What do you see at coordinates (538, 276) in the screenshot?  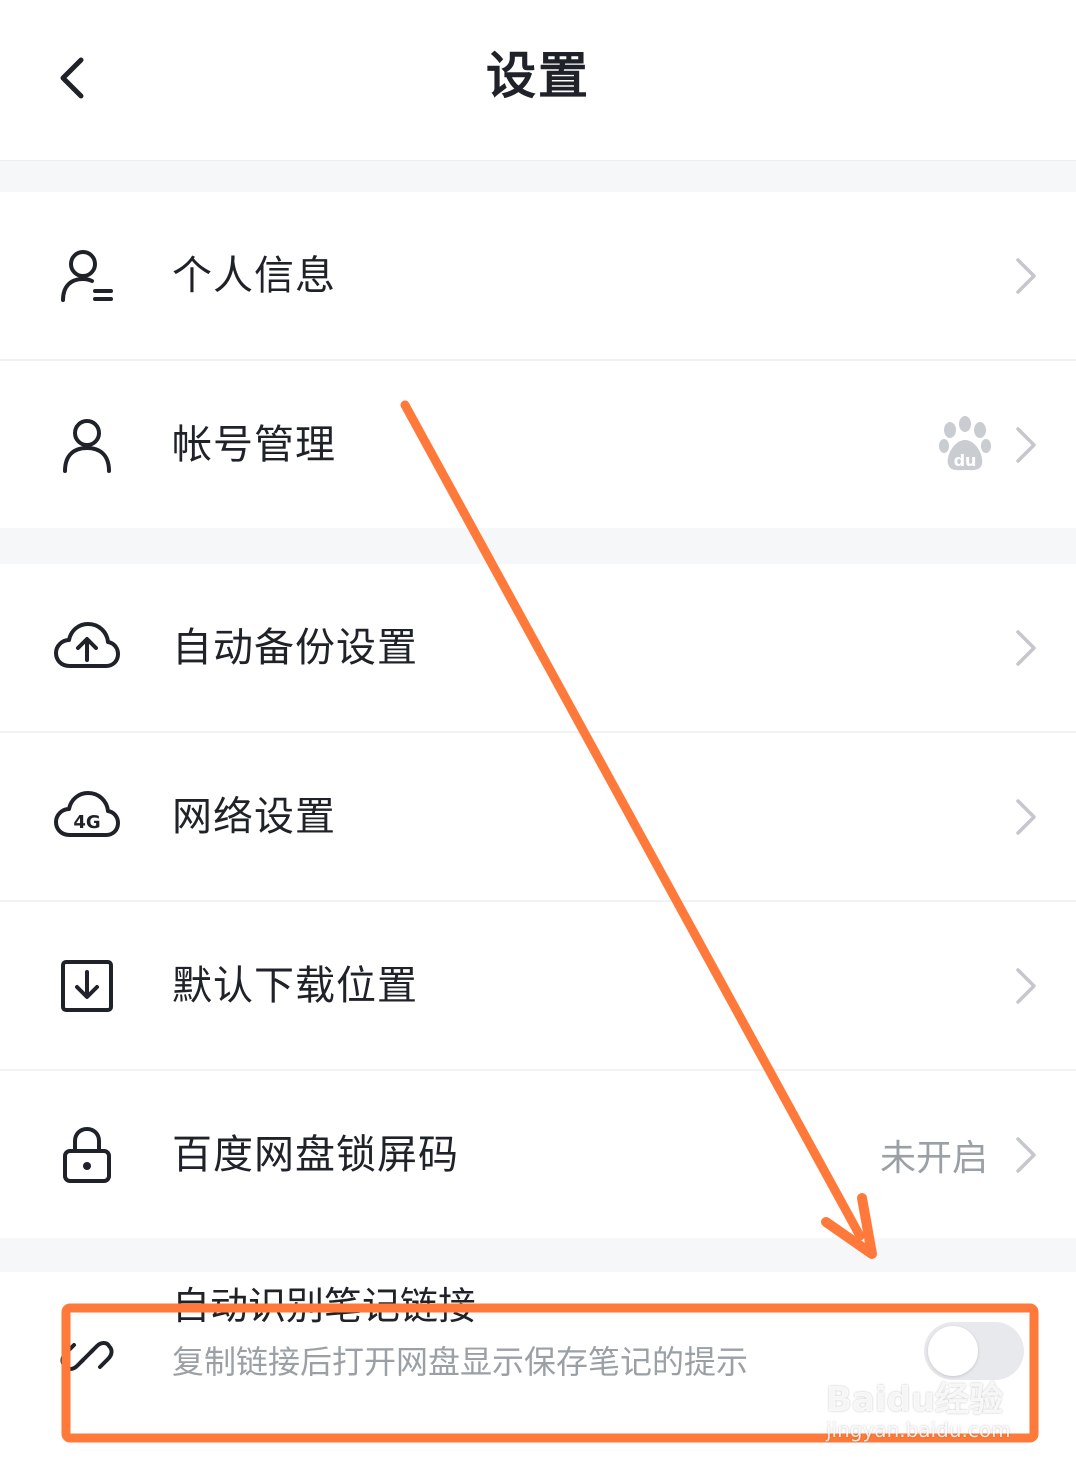 I see `settings-item-personal-info: 个人信息` at bounding box center [538, 276].